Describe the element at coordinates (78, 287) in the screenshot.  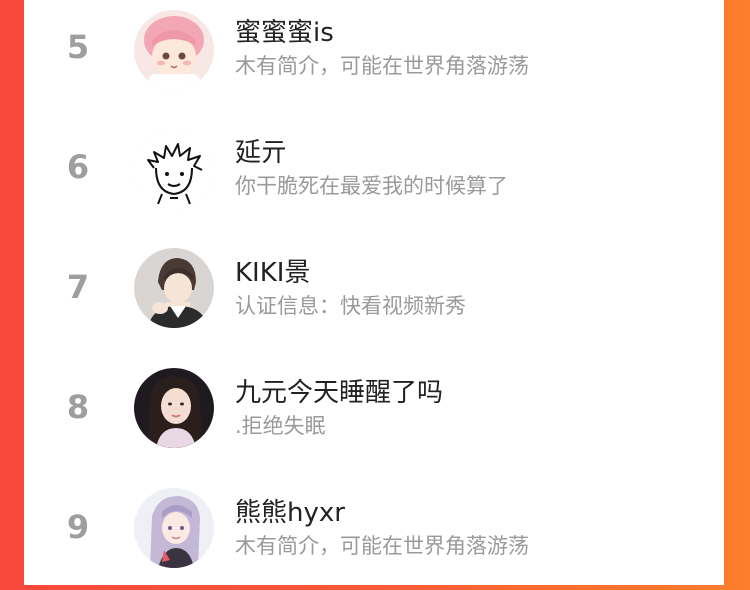
I see `rank-number: 7` at that location.